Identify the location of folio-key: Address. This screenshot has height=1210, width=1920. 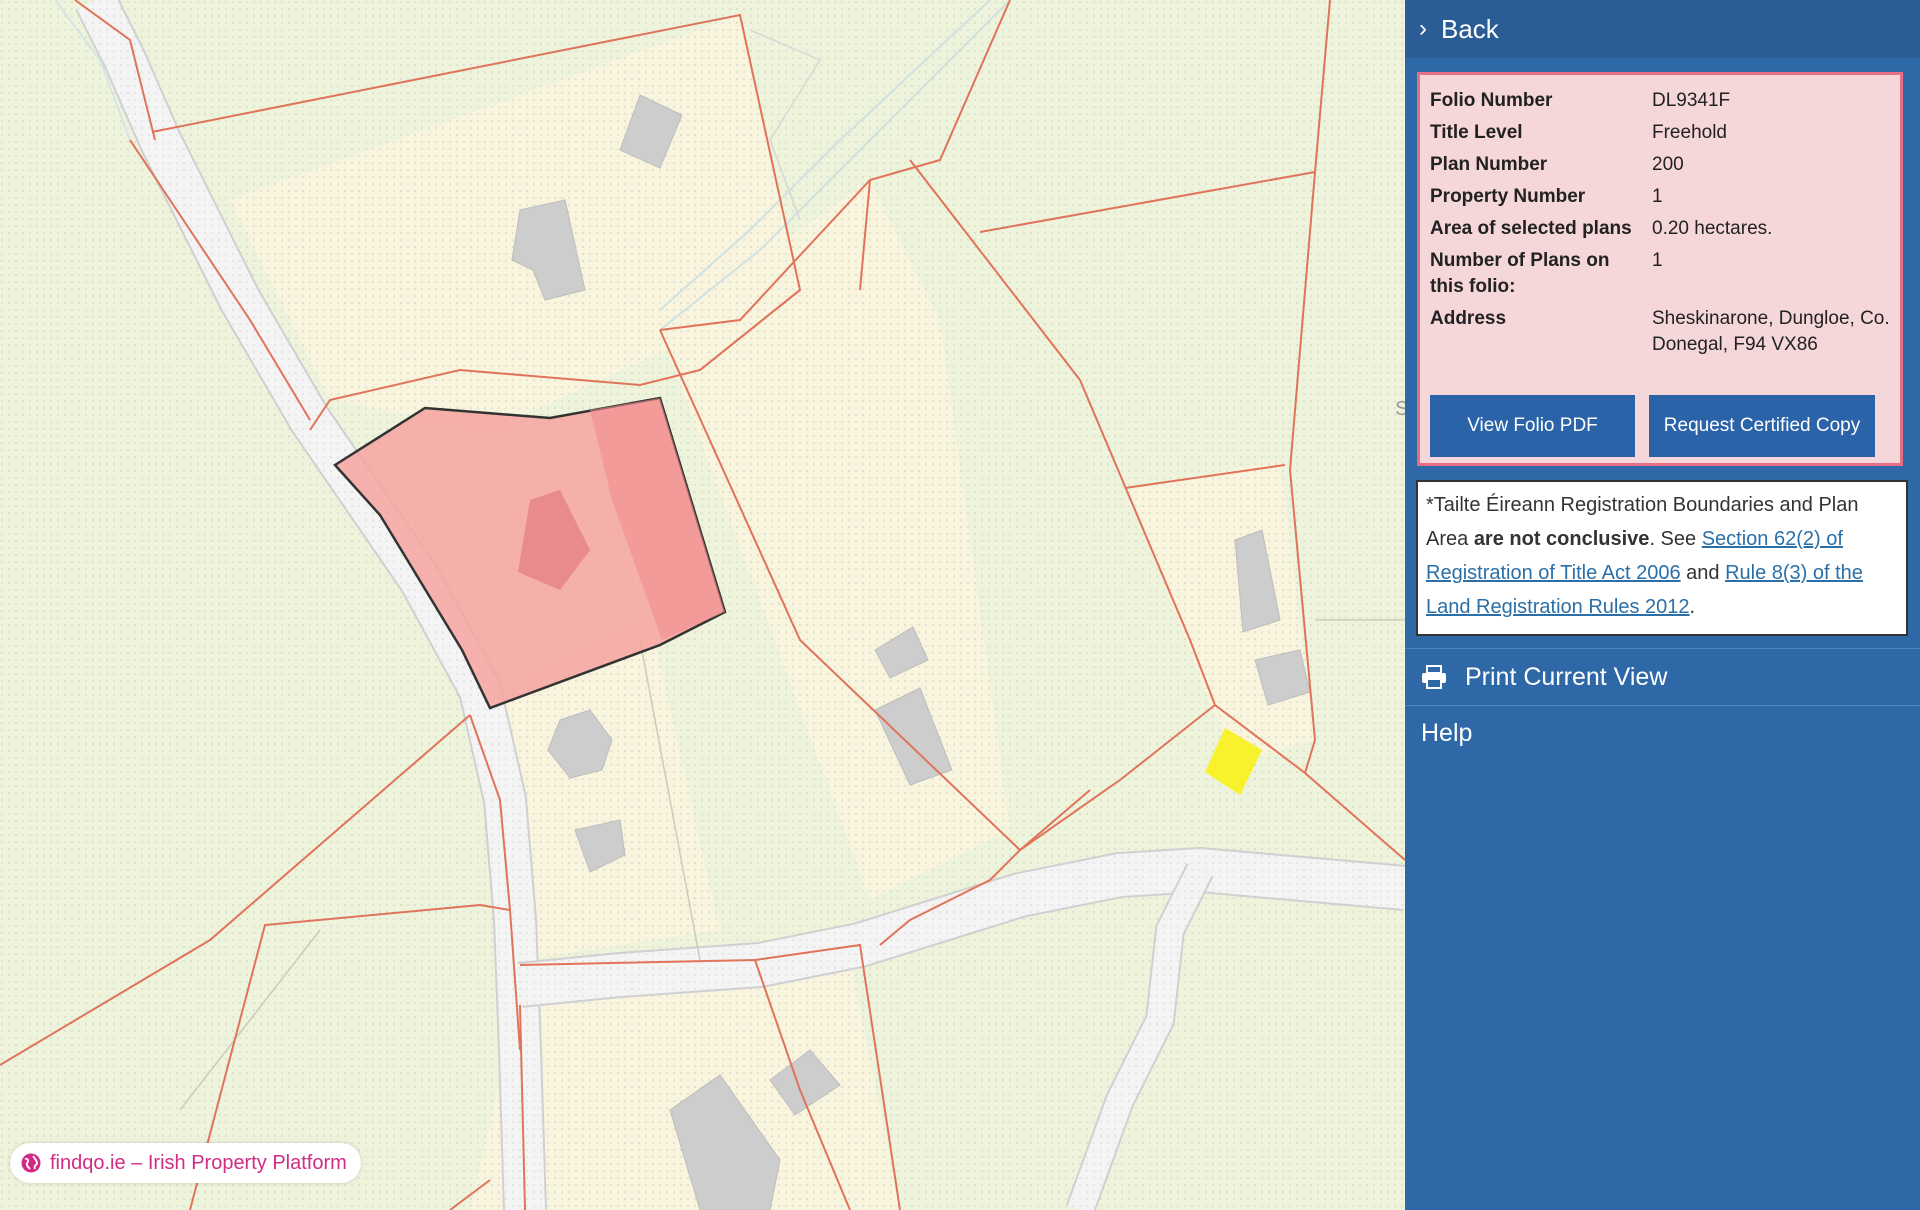
(1468, 318).